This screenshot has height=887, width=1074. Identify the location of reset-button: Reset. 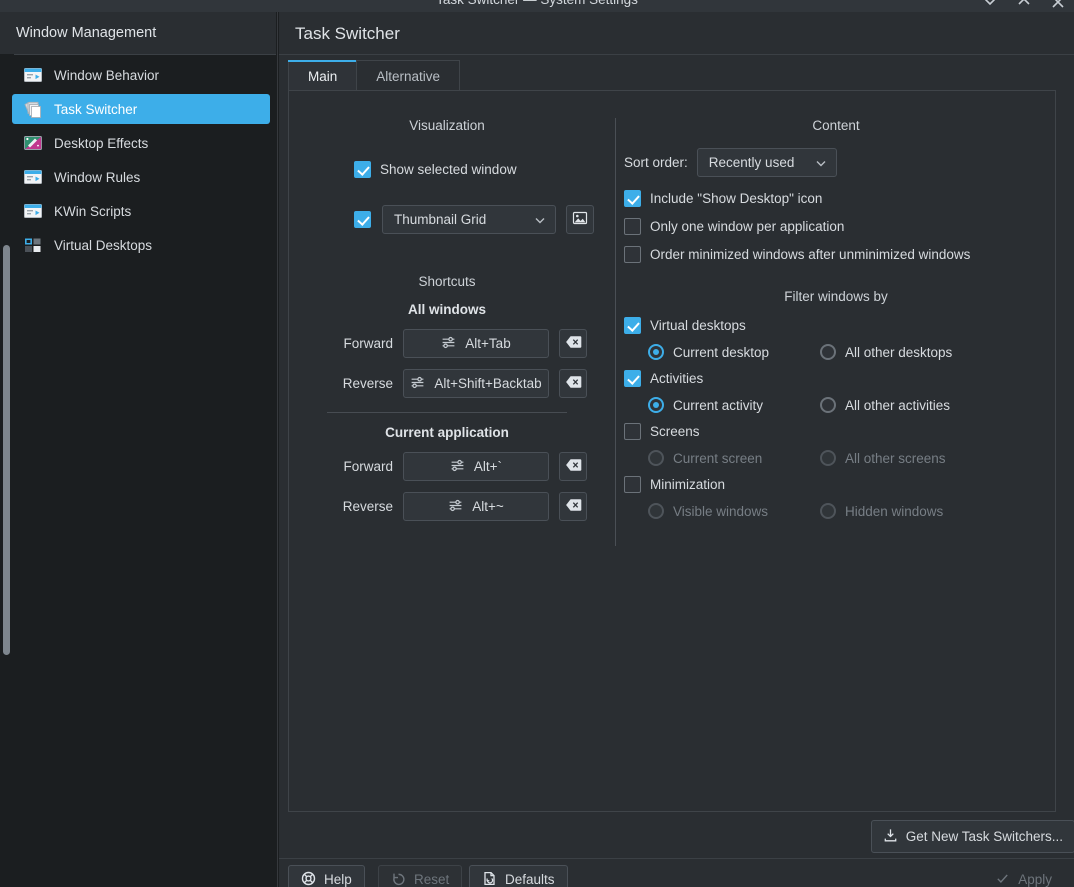
(420, 876).